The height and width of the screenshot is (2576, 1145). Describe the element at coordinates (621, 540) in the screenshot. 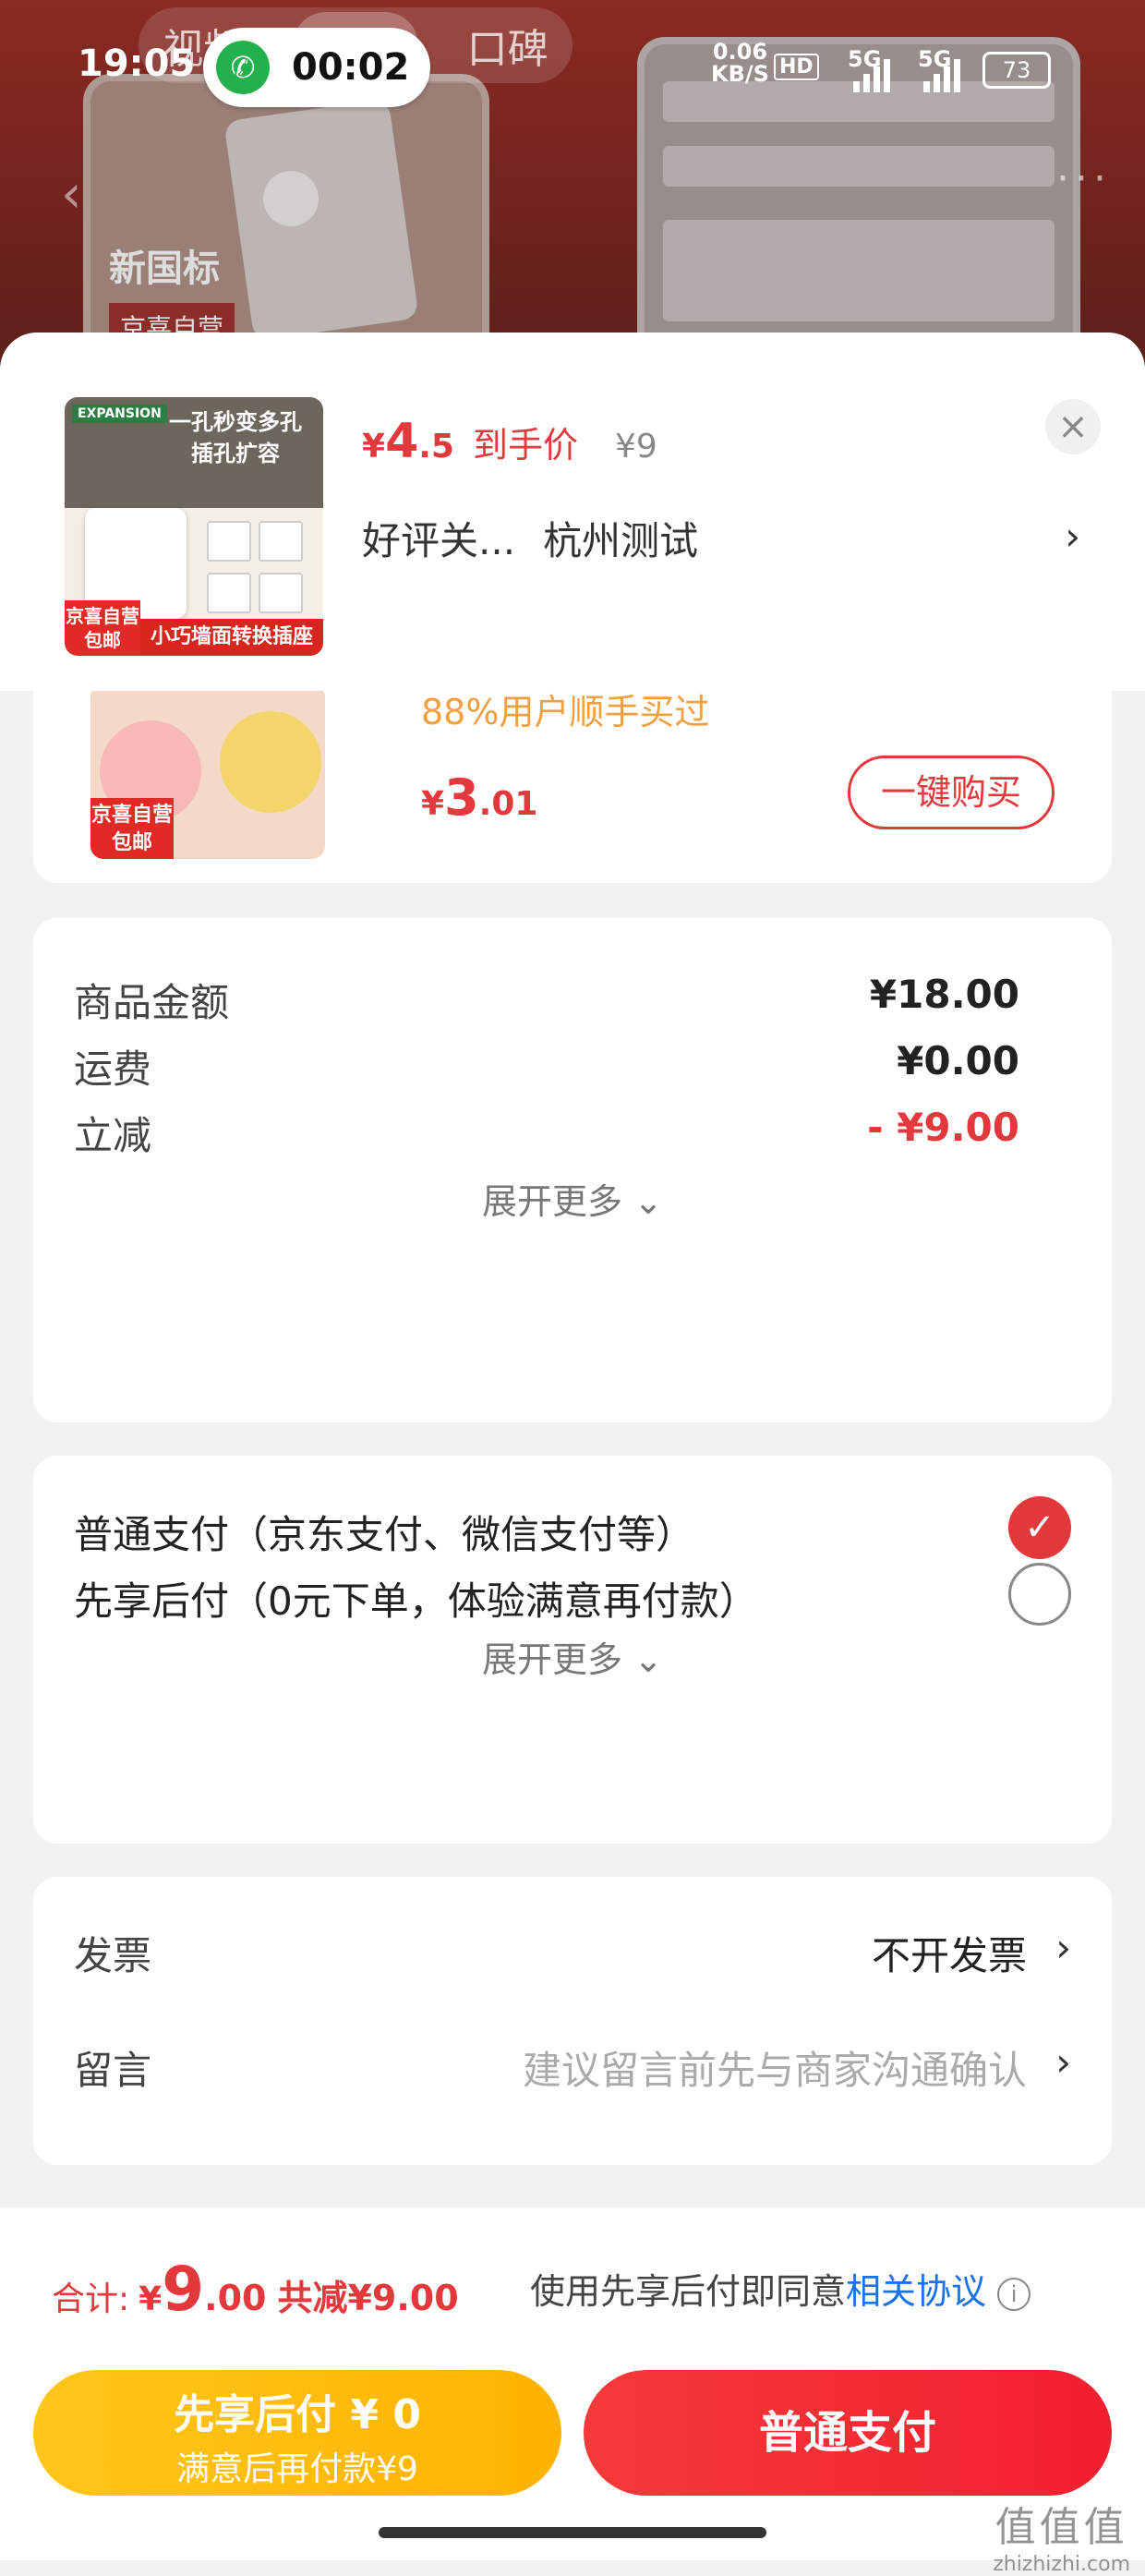

I see `spec-selection-right: 杭州测试` at that location.